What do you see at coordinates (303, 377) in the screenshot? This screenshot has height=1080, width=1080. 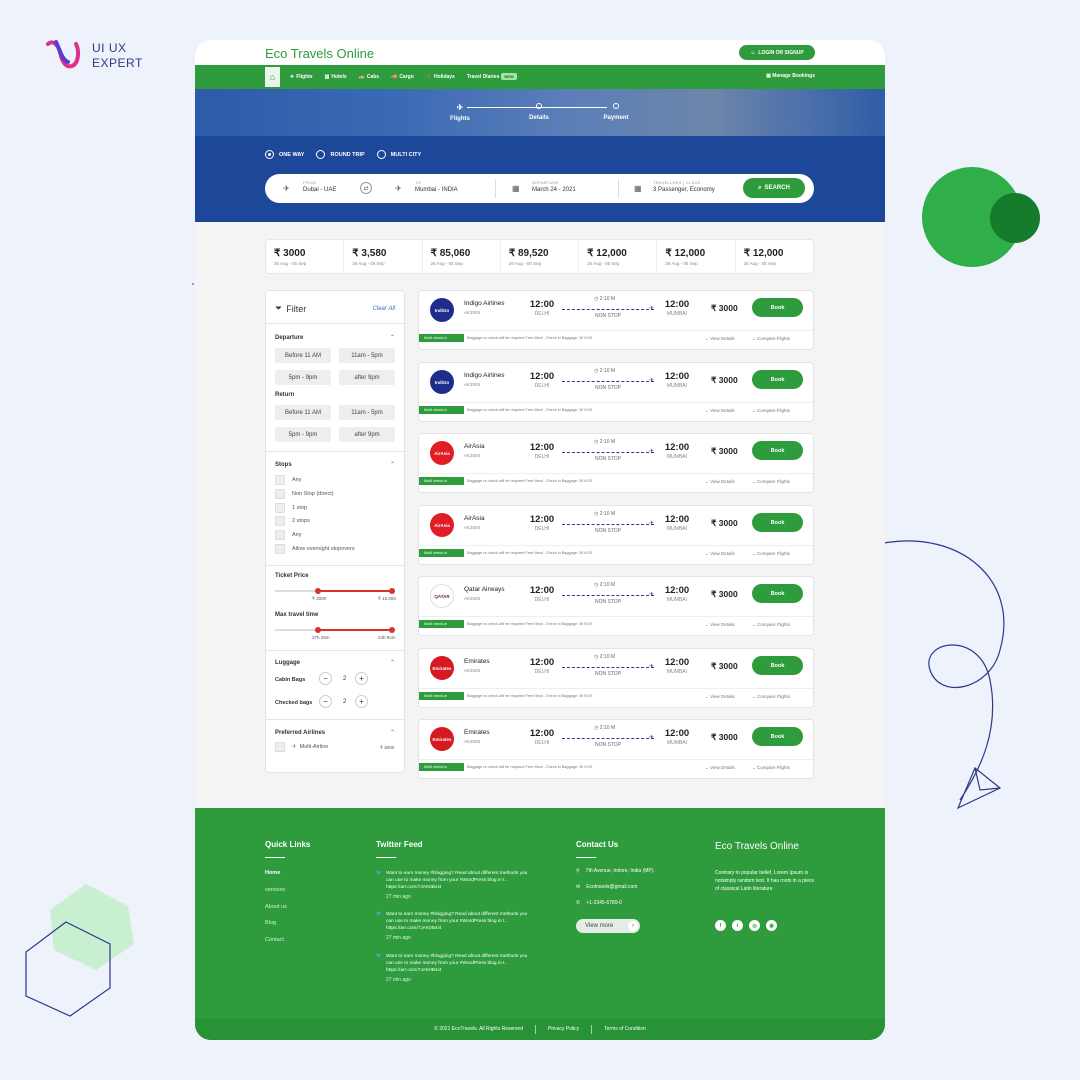 I see `dep-time-5-9: 5pm - 9pm` at bounding box center [303, 377].